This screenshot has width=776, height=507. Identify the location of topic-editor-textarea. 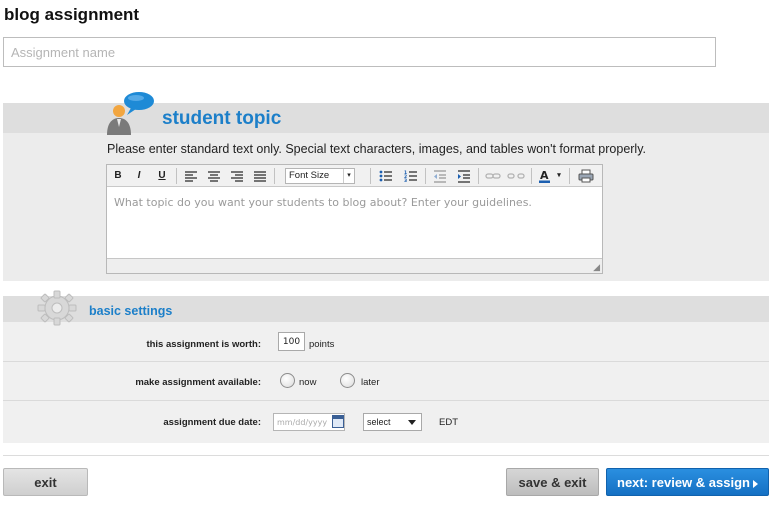
(354, 223).